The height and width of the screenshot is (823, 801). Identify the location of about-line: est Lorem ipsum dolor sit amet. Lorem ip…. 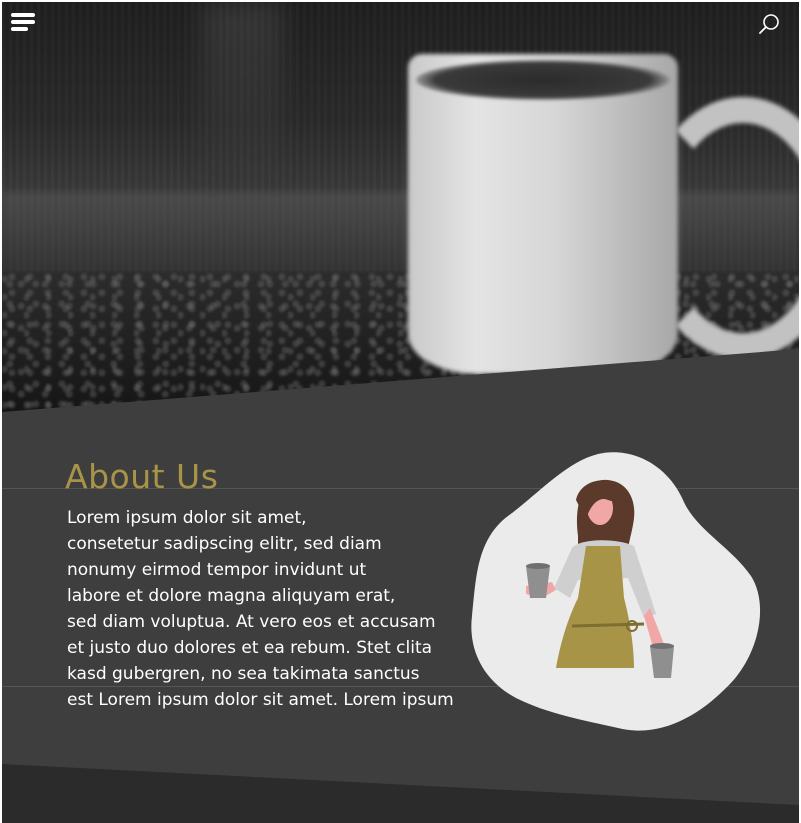
(260, 700).